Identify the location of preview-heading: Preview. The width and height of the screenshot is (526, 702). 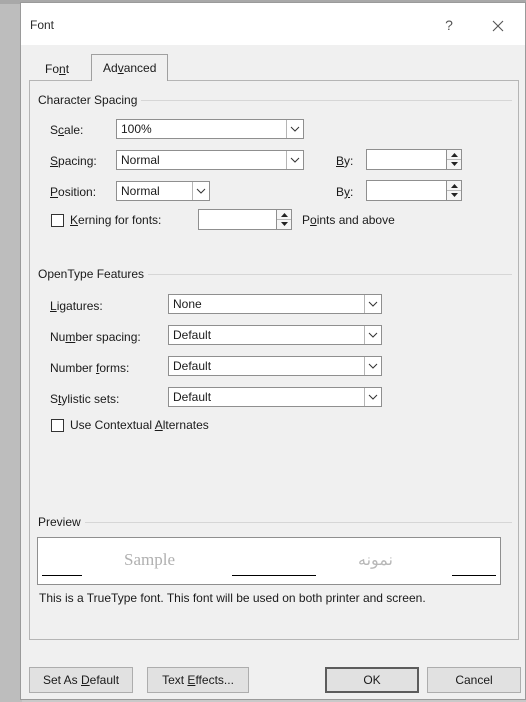
(61, 522).